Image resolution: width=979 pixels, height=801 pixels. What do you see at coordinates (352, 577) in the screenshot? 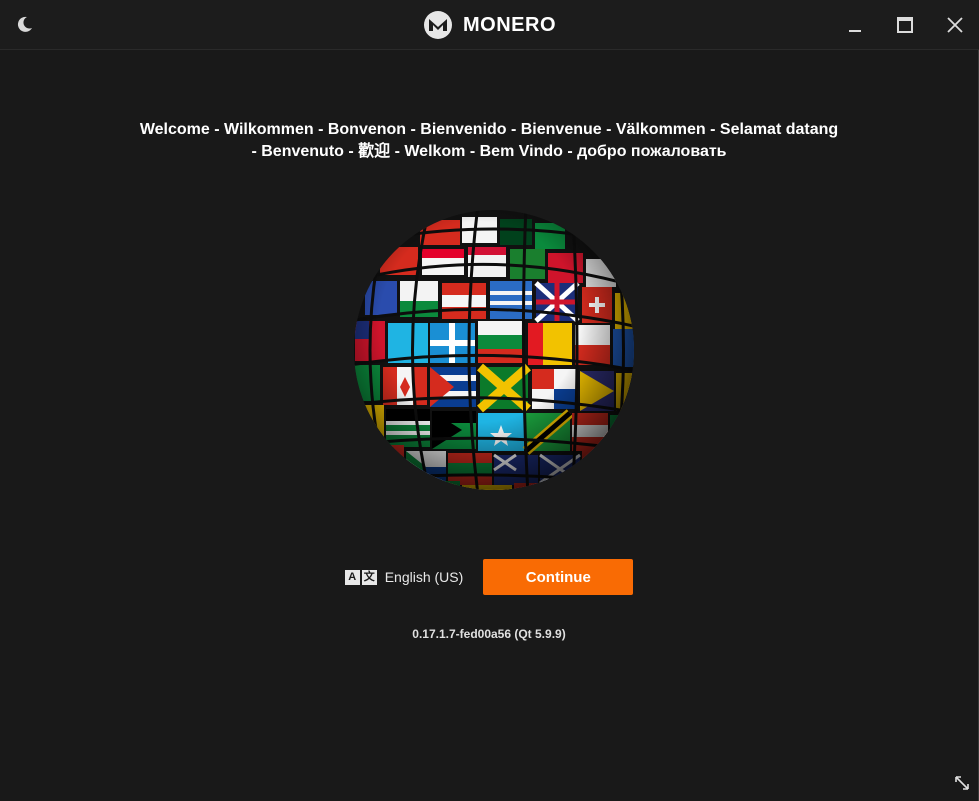
I see `translate-icon-left: A` at bounding box center [352, 577].